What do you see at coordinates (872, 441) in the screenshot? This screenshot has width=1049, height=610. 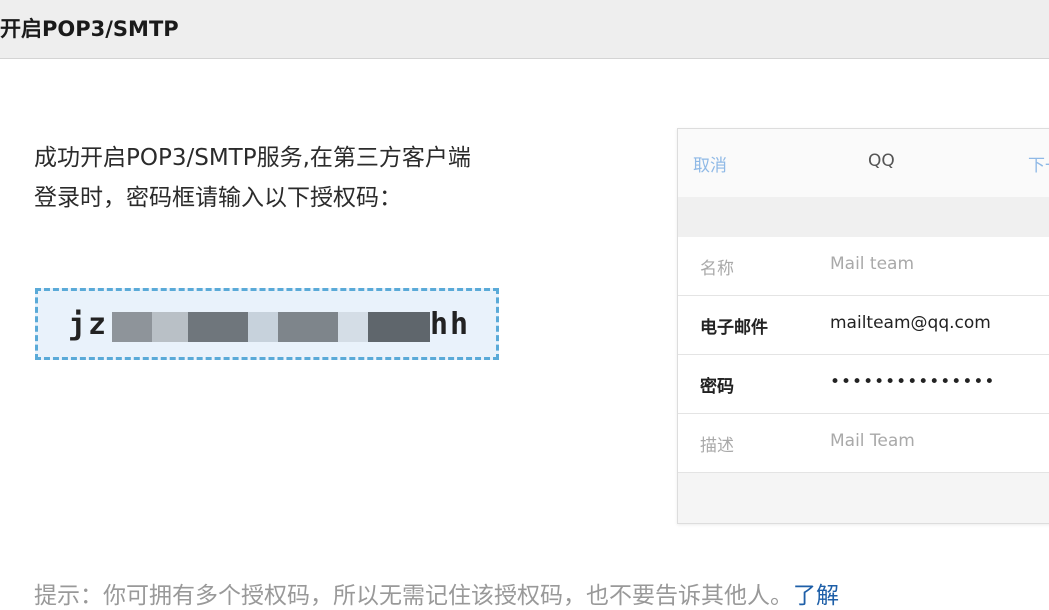 I see `form-value: Mail Team` at bounding box center [872, 441].